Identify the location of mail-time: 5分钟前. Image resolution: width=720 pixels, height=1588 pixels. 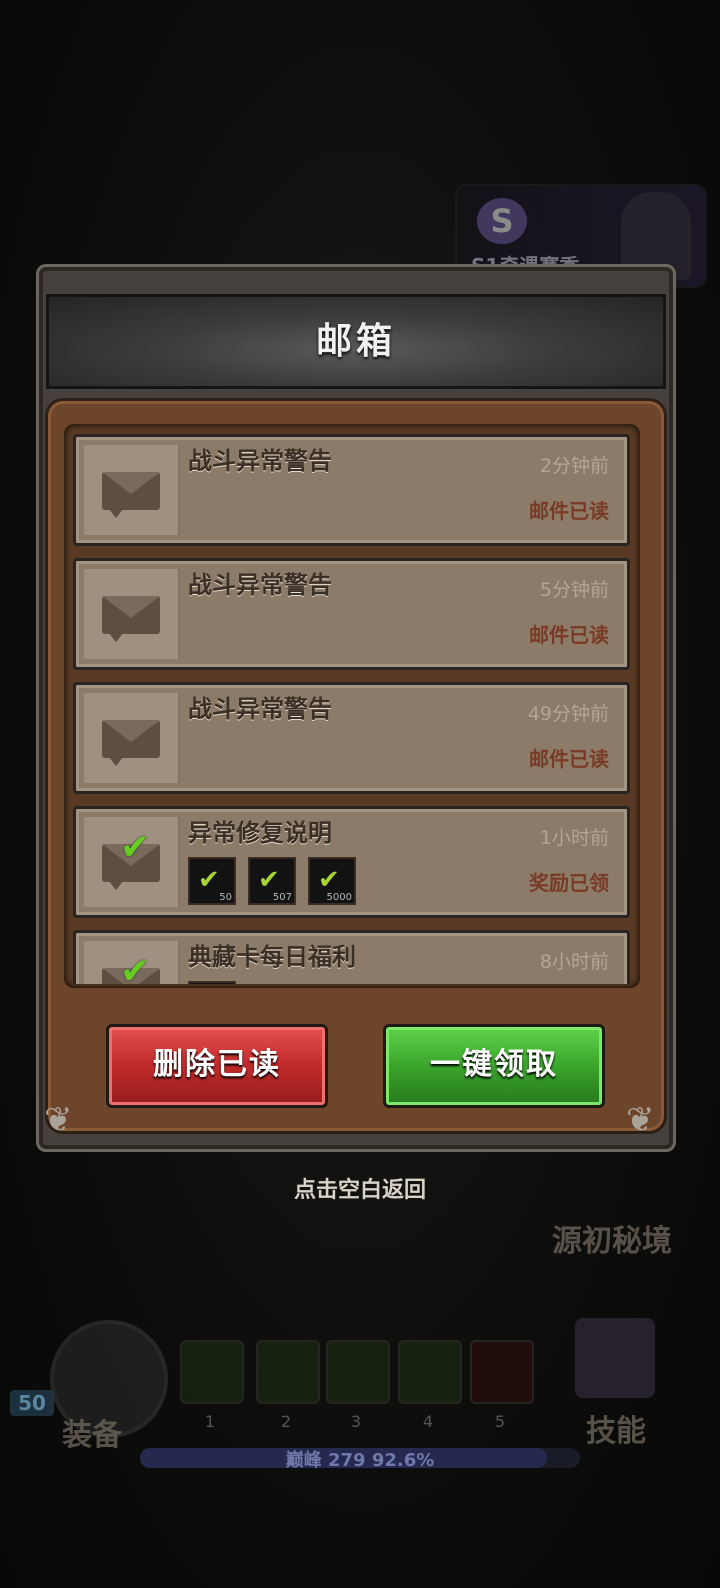
(574, 590).